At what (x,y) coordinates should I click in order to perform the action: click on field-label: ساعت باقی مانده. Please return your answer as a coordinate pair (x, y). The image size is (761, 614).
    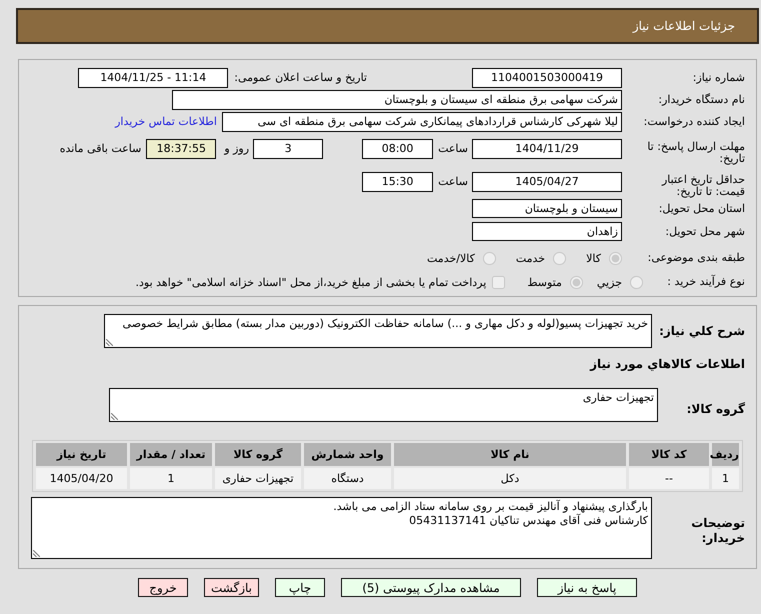
    Looking at the image, I should click on (101, 148).